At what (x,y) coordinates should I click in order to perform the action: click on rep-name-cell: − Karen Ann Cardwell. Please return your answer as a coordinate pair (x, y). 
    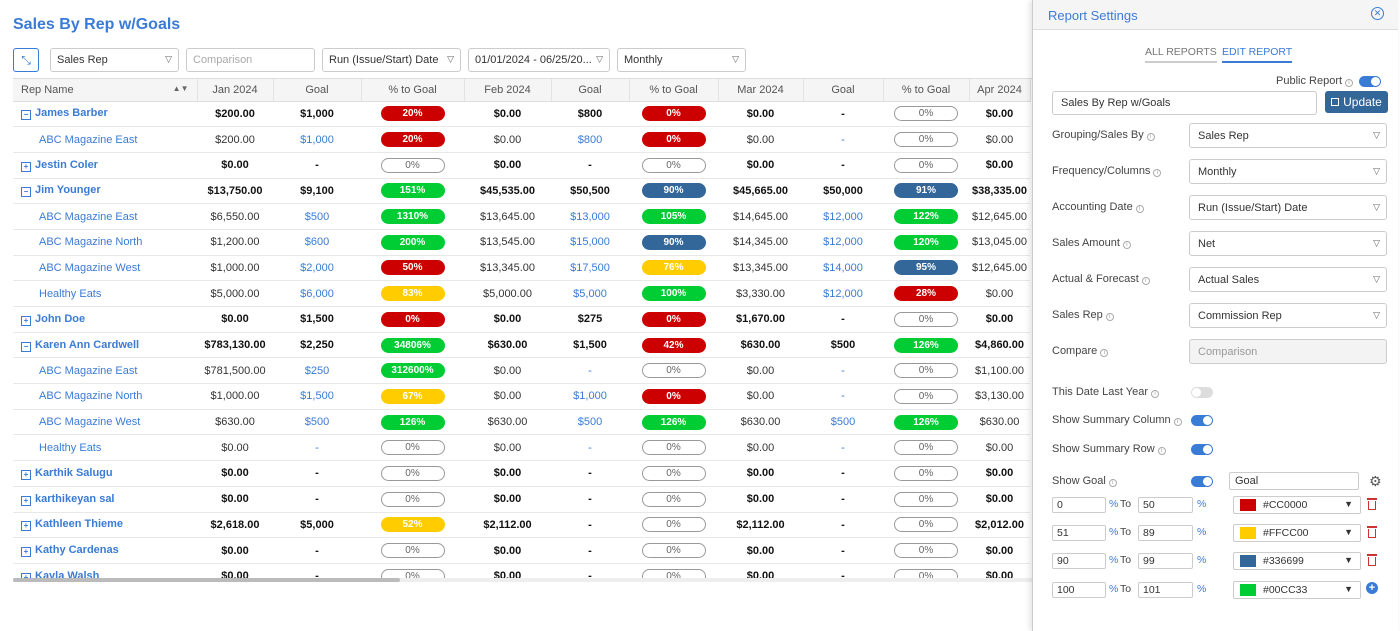
    Looking at the image, I should click on (105, 345).